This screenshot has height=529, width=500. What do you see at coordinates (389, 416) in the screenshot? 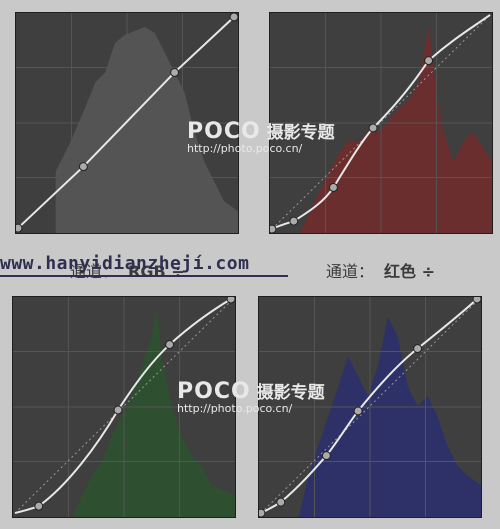
I see `blue-histogram` at bounding box center [389, 416].